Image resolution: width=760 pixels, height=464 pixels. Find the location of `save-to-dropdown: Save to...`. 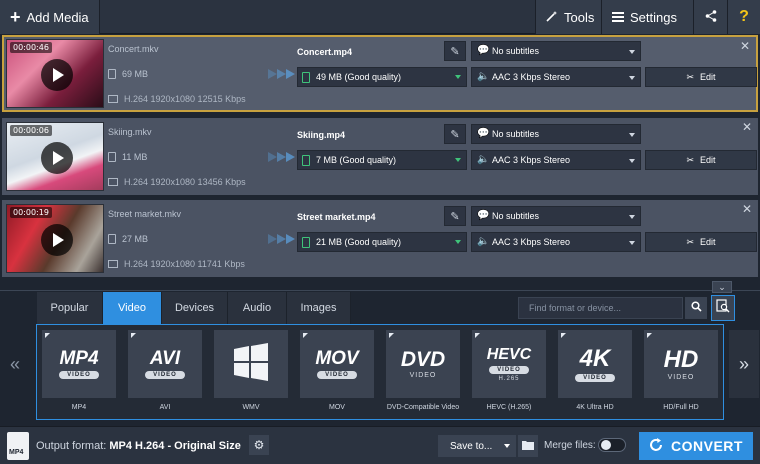

save-to-dropdown: Save to... is located at coordinates (477, 446).